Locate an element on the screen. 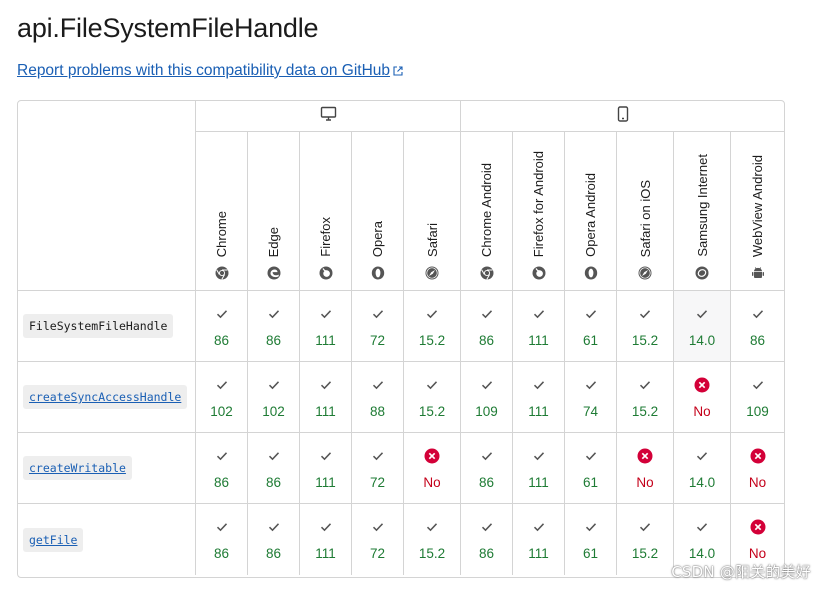 The width and height of the screenshot is (825, 589). support-cell: 74 is located at coordinates (591, 397).